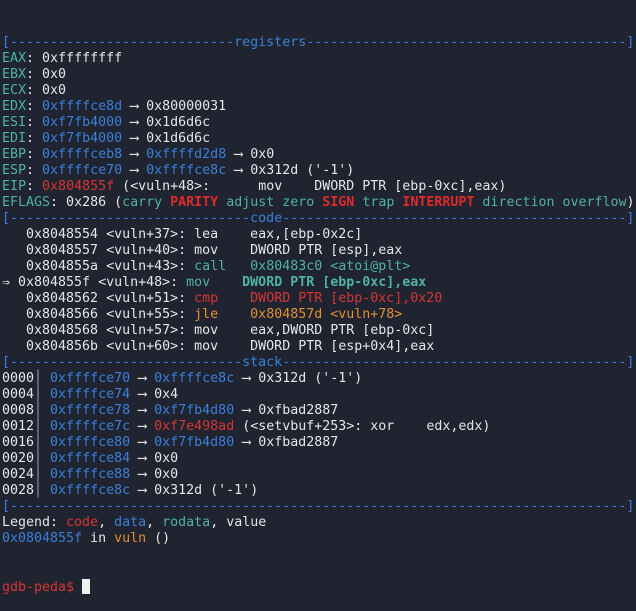 The image size is (636, 611). Describe the element at coordinates (14, 186) in the screenshot. I see `text-segment: EIP` at that location.